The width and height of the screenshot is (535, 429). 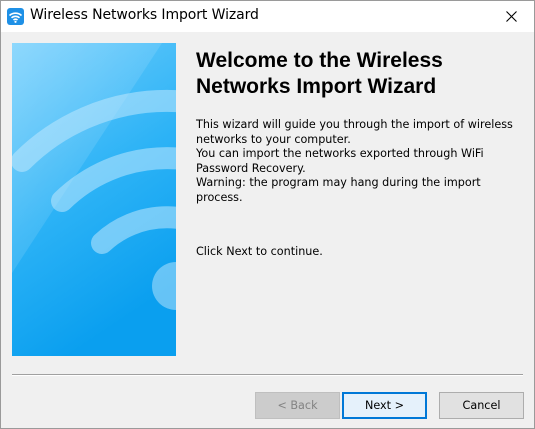 I want to click on description-line: process., so click(x=219, y=197).